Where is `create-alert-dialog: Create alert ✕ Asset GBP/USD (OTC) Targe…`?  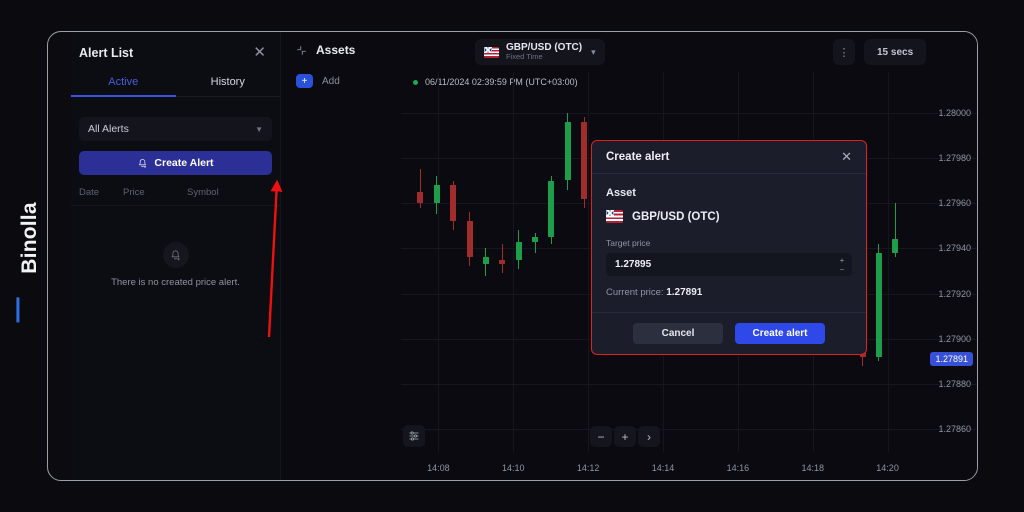
create-alert-dialog: Create alert ✕ Asset GBP/USD (OTC) Targe… is located at coordinates (729, 247).